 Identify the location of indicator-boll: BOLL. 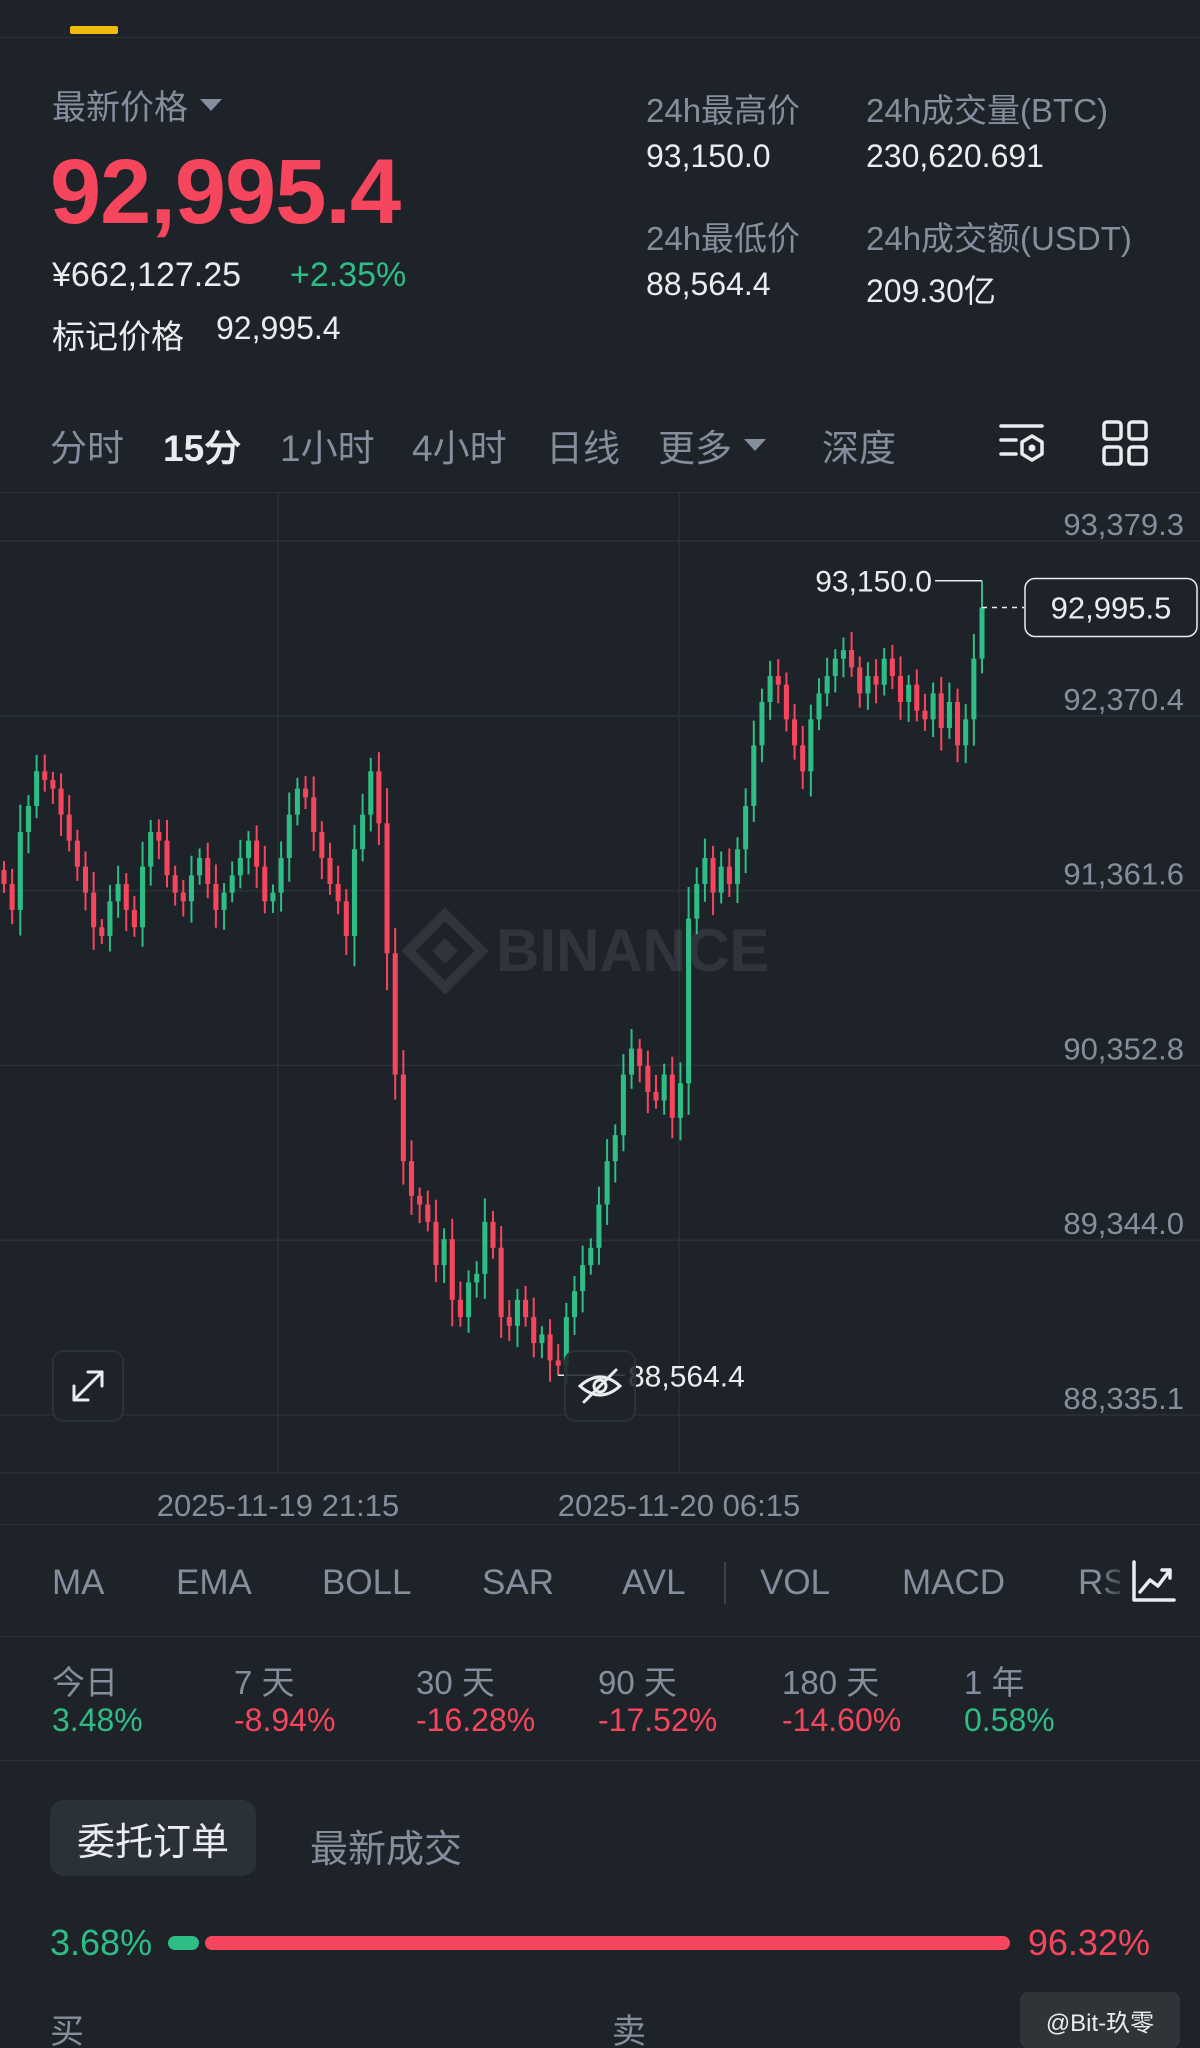
(367, 1583).